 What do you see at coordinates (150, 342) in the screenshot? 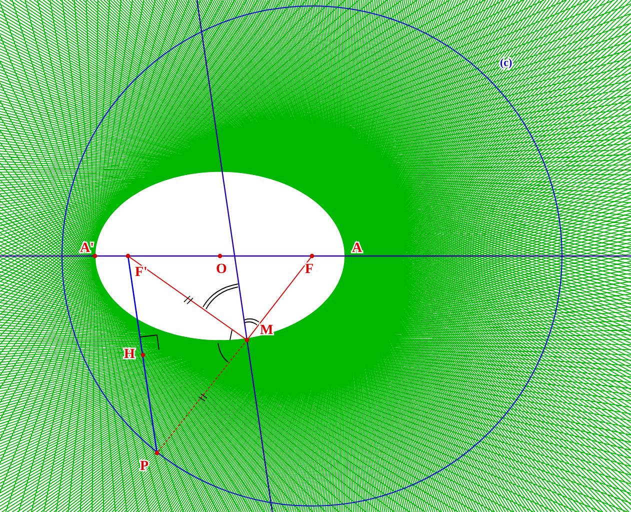
I see `right-angle-mark` at bounding box center [150, 342].